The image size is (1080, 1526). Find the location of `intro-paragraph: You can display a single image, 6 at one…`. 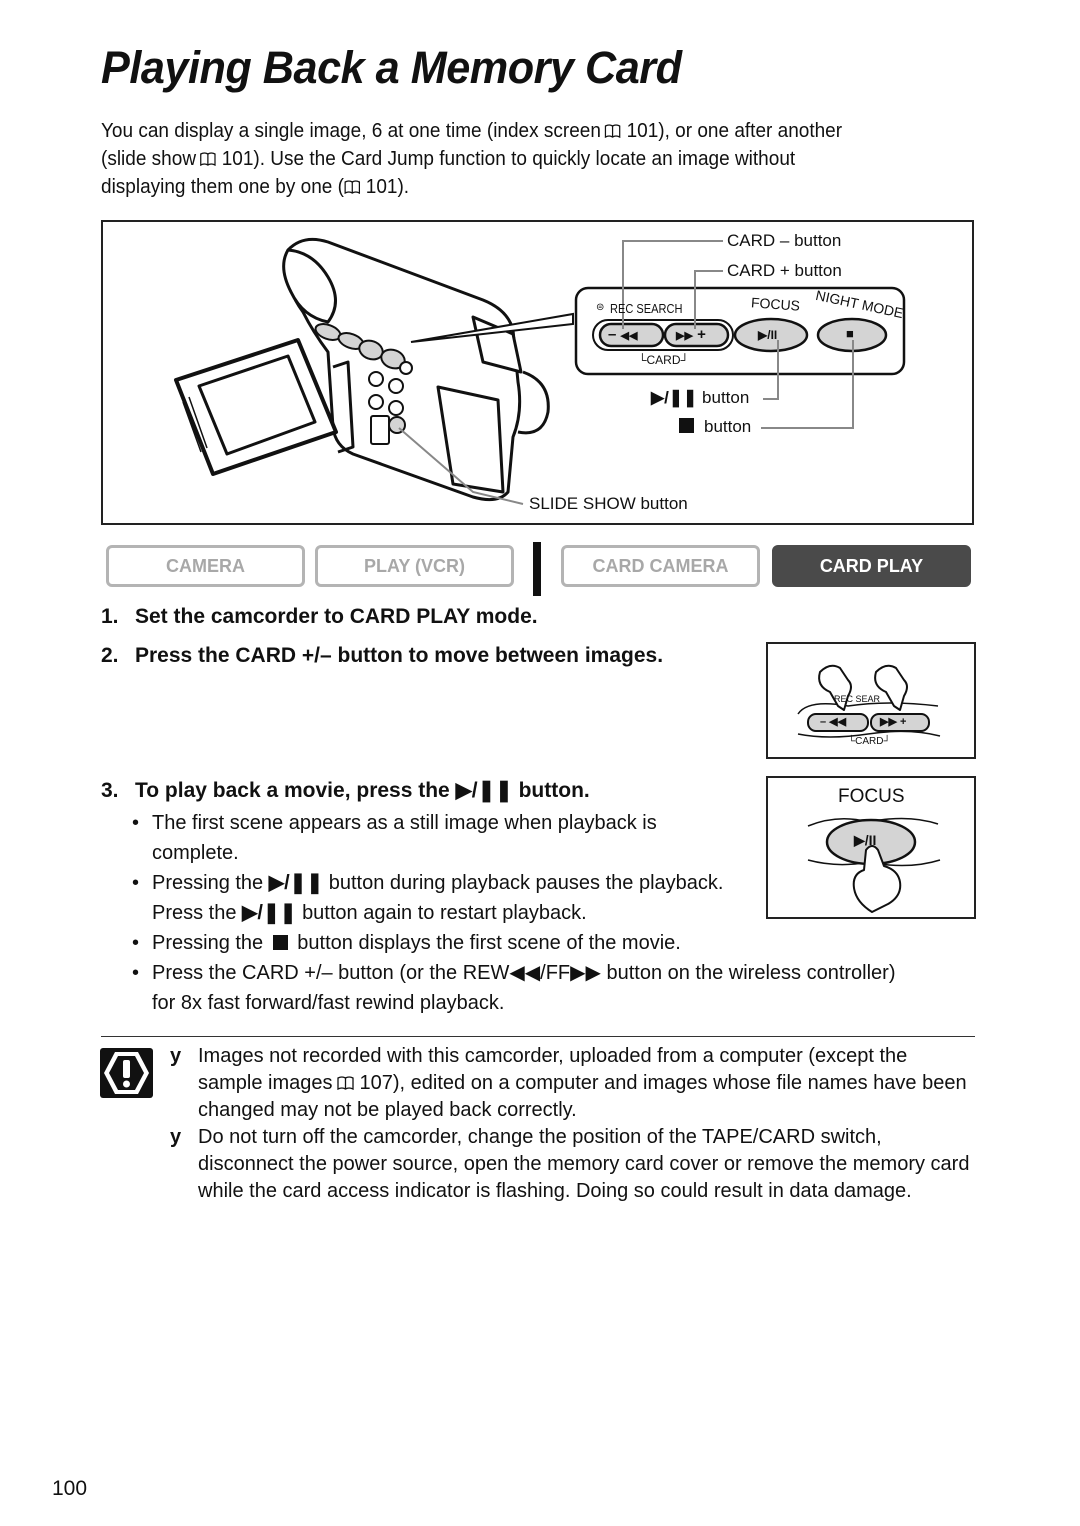

intro-paragraph: You can display a single image, 6 at one… is located at coordinates (472, 159).